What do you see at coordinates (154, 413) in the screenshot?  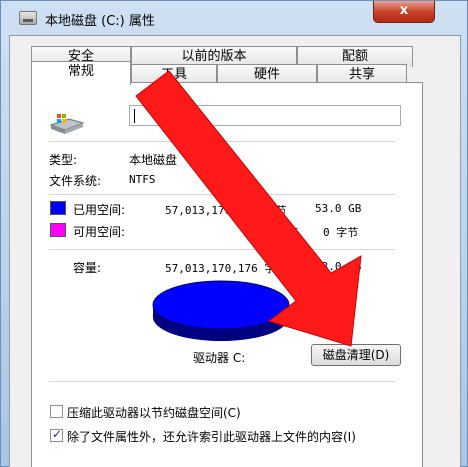 I see `compress-label: 压缩此驱动器以节约磁盘空间(C)` at bounding box center [154, 413].